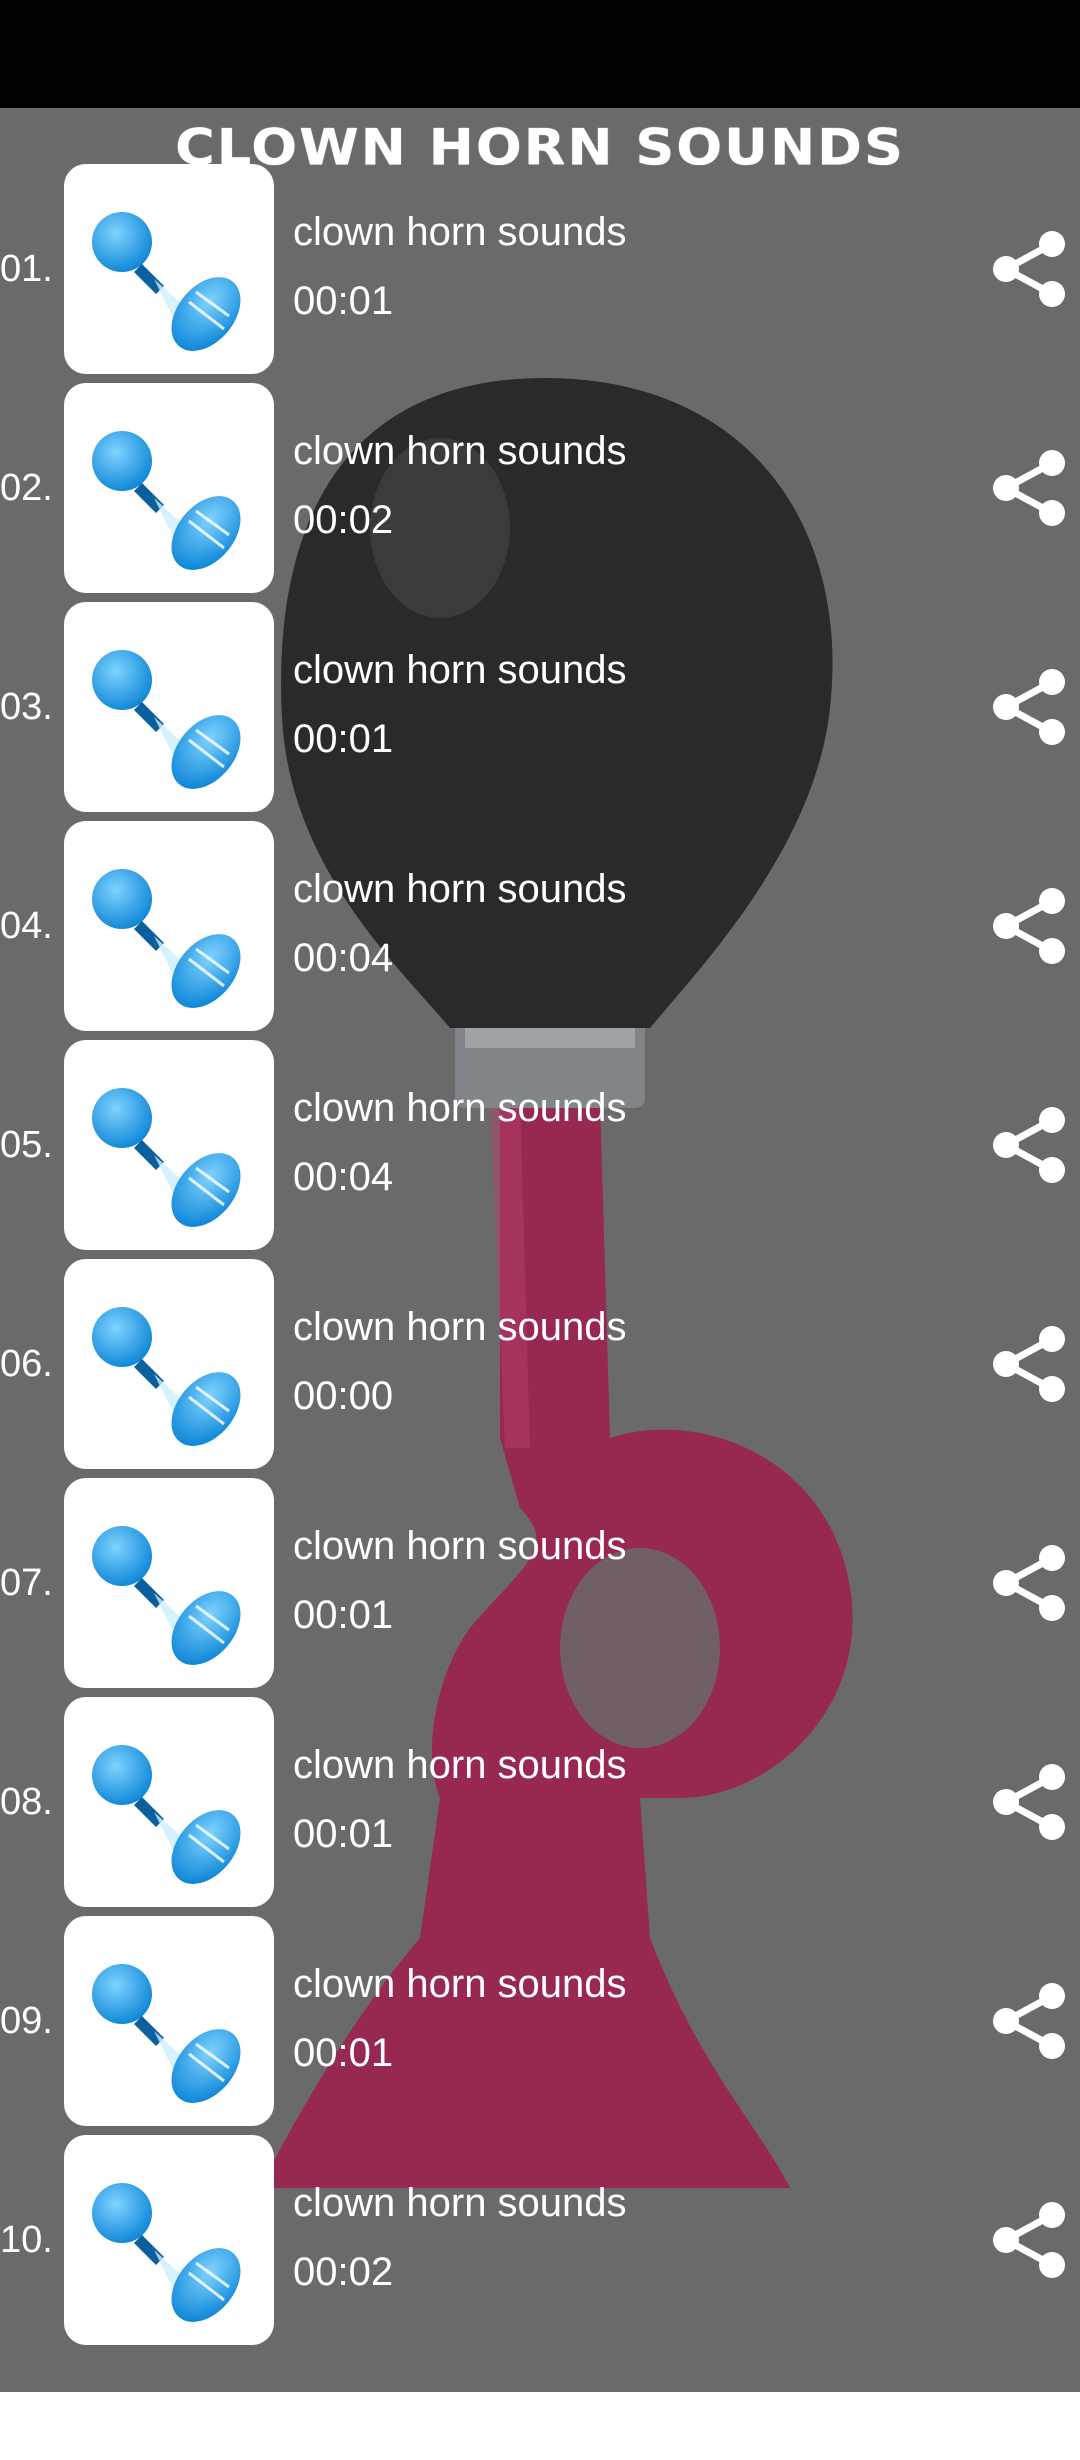 The image size is (1080, 2460). Describe the element at coordinates (540, 711) in the screenshot. I see `list-item: 03. clown horn sounds 00:01` at that location.